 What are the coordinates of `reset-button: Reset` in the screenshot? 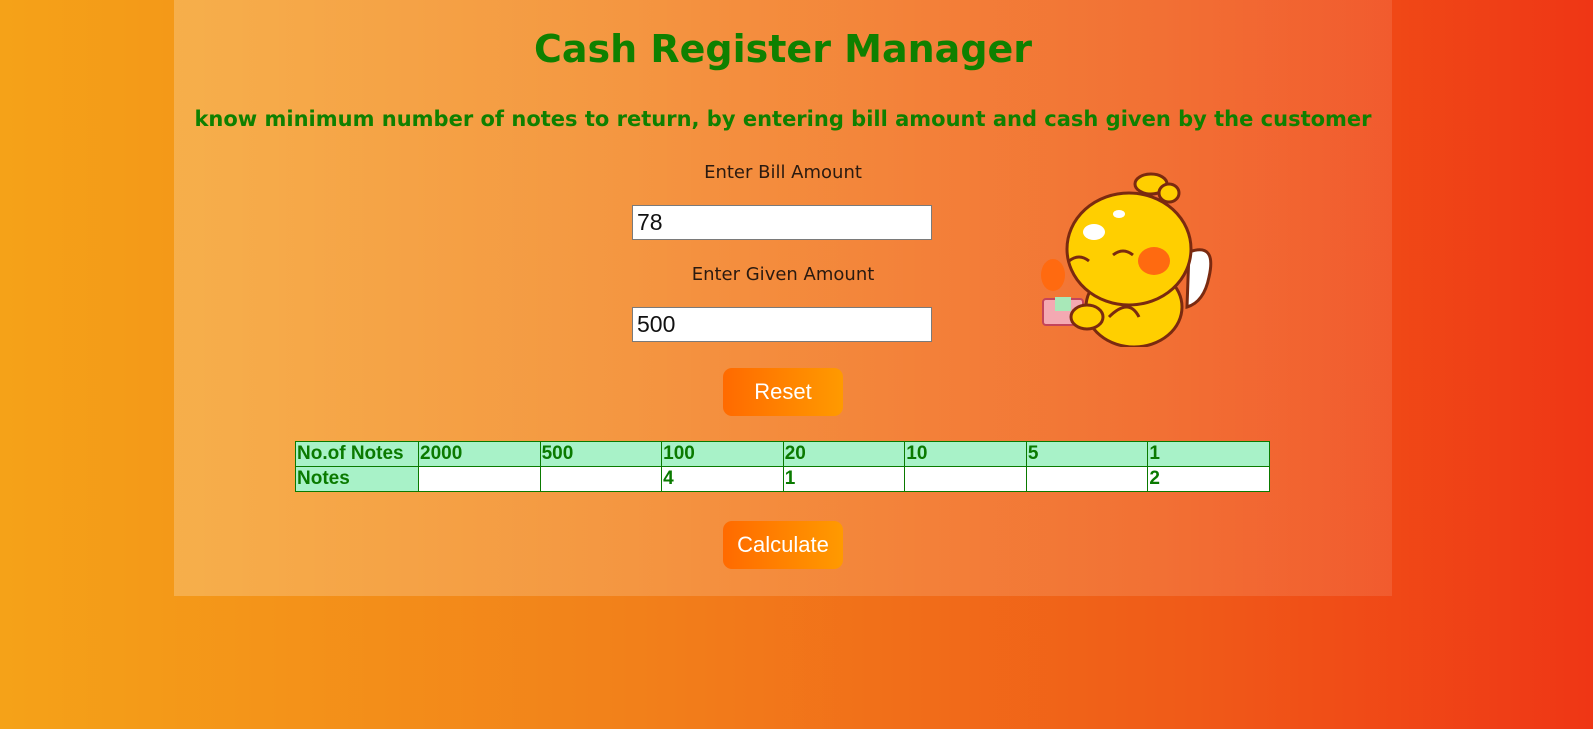 It's located at (783, 392).